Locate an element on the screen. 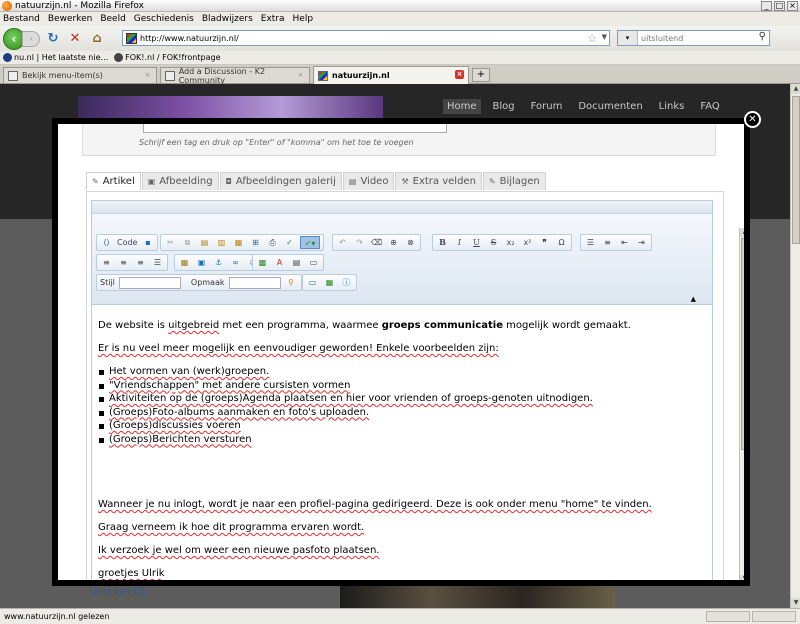 This screenshot has height=624, width=800. flash-icon: ▩ is located at coordinates (262, 262).